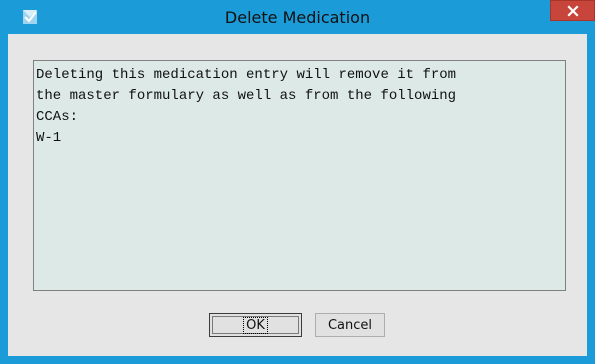  What do you see at coordinates (57, 117) in the screenshot?
I see `message-line: CCAs:` at bounding box center [57, 117].